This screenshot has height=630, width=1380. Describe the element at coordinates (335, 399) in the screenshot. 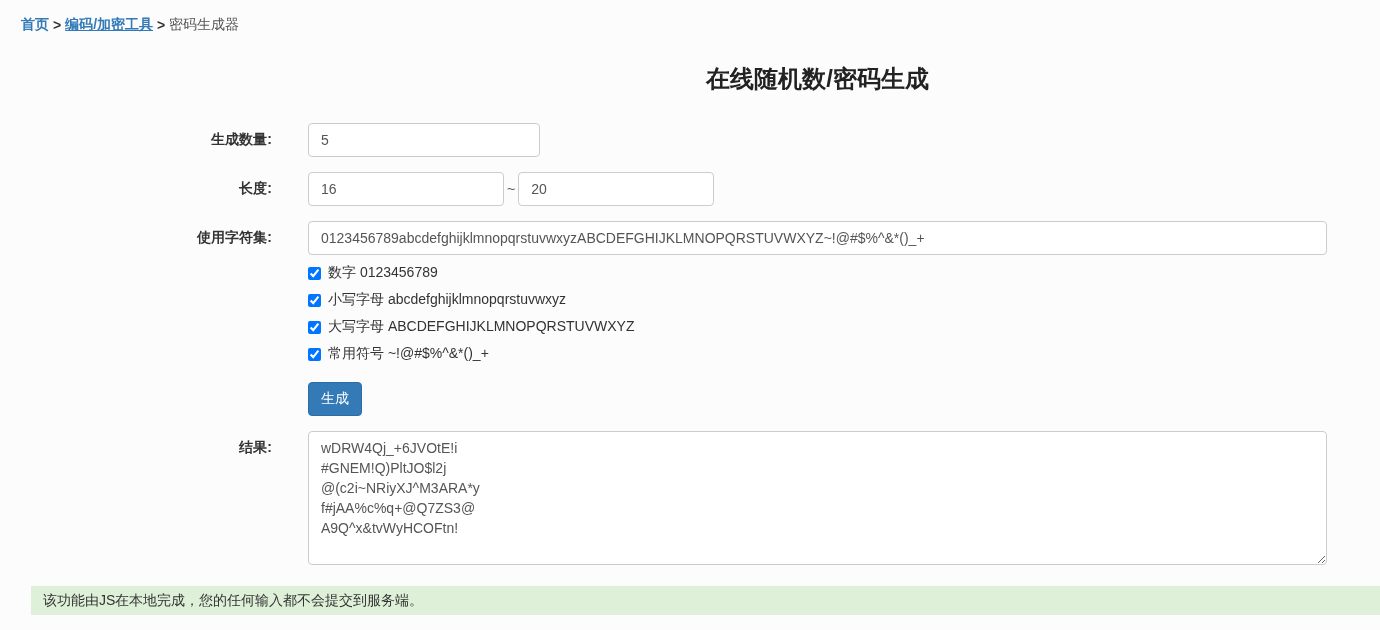

I see `generate-button: 生成` at that location.